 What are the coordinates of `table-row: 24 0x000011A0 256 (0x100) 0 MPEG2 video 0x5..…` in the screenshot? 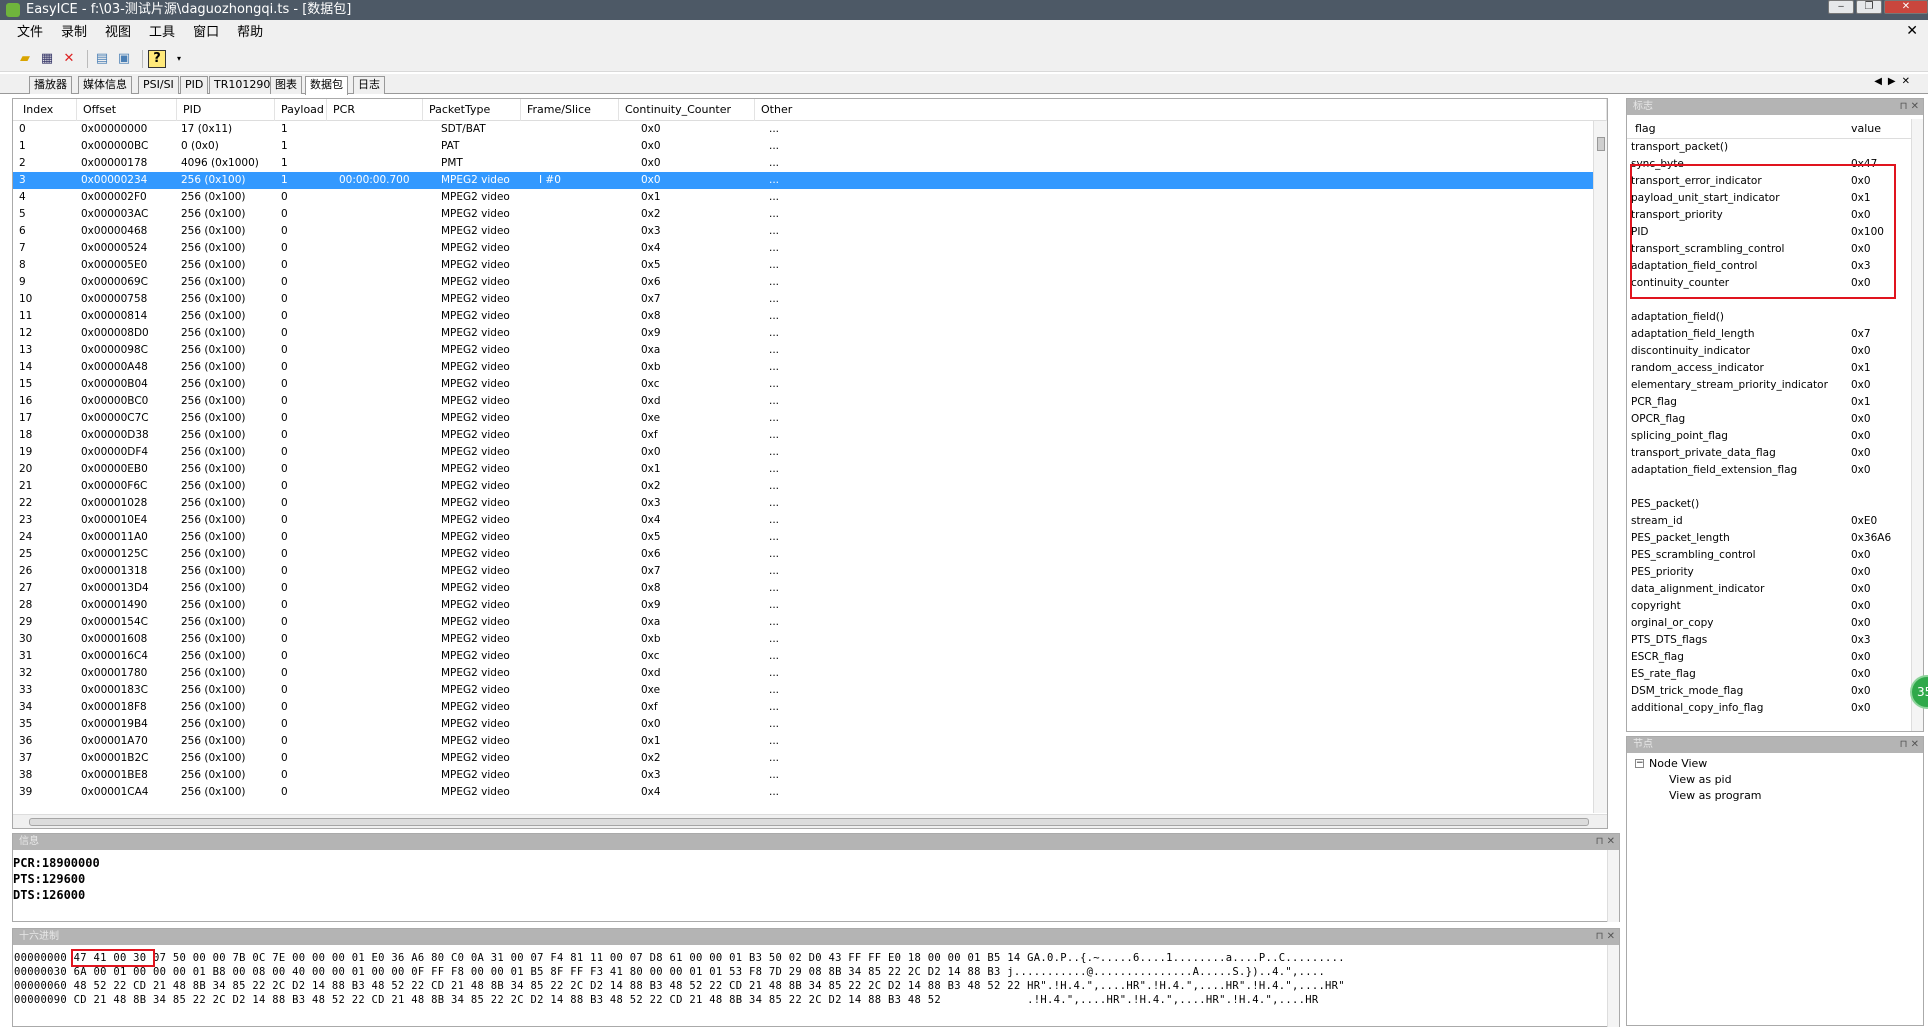 It's located at (808, 537).